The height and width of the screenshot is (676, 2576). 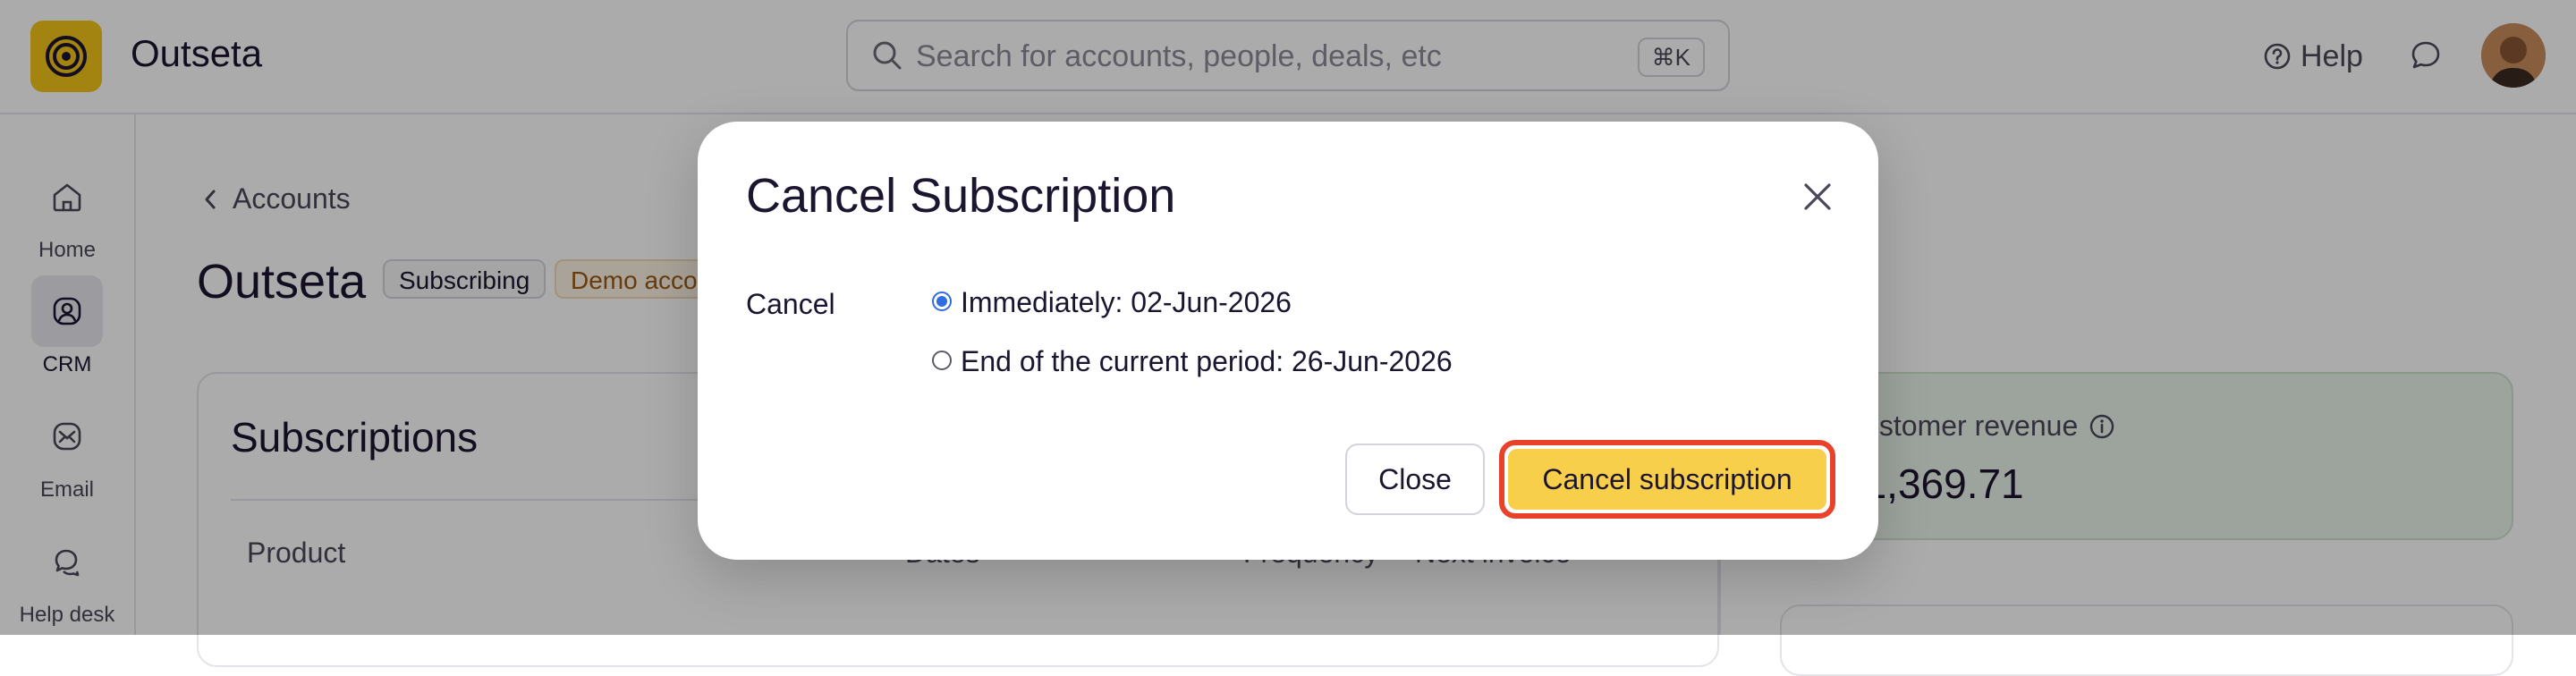 I want to click on option-immediately: Immediately: 02-Jun-2026, so click(x=1112, y=302).